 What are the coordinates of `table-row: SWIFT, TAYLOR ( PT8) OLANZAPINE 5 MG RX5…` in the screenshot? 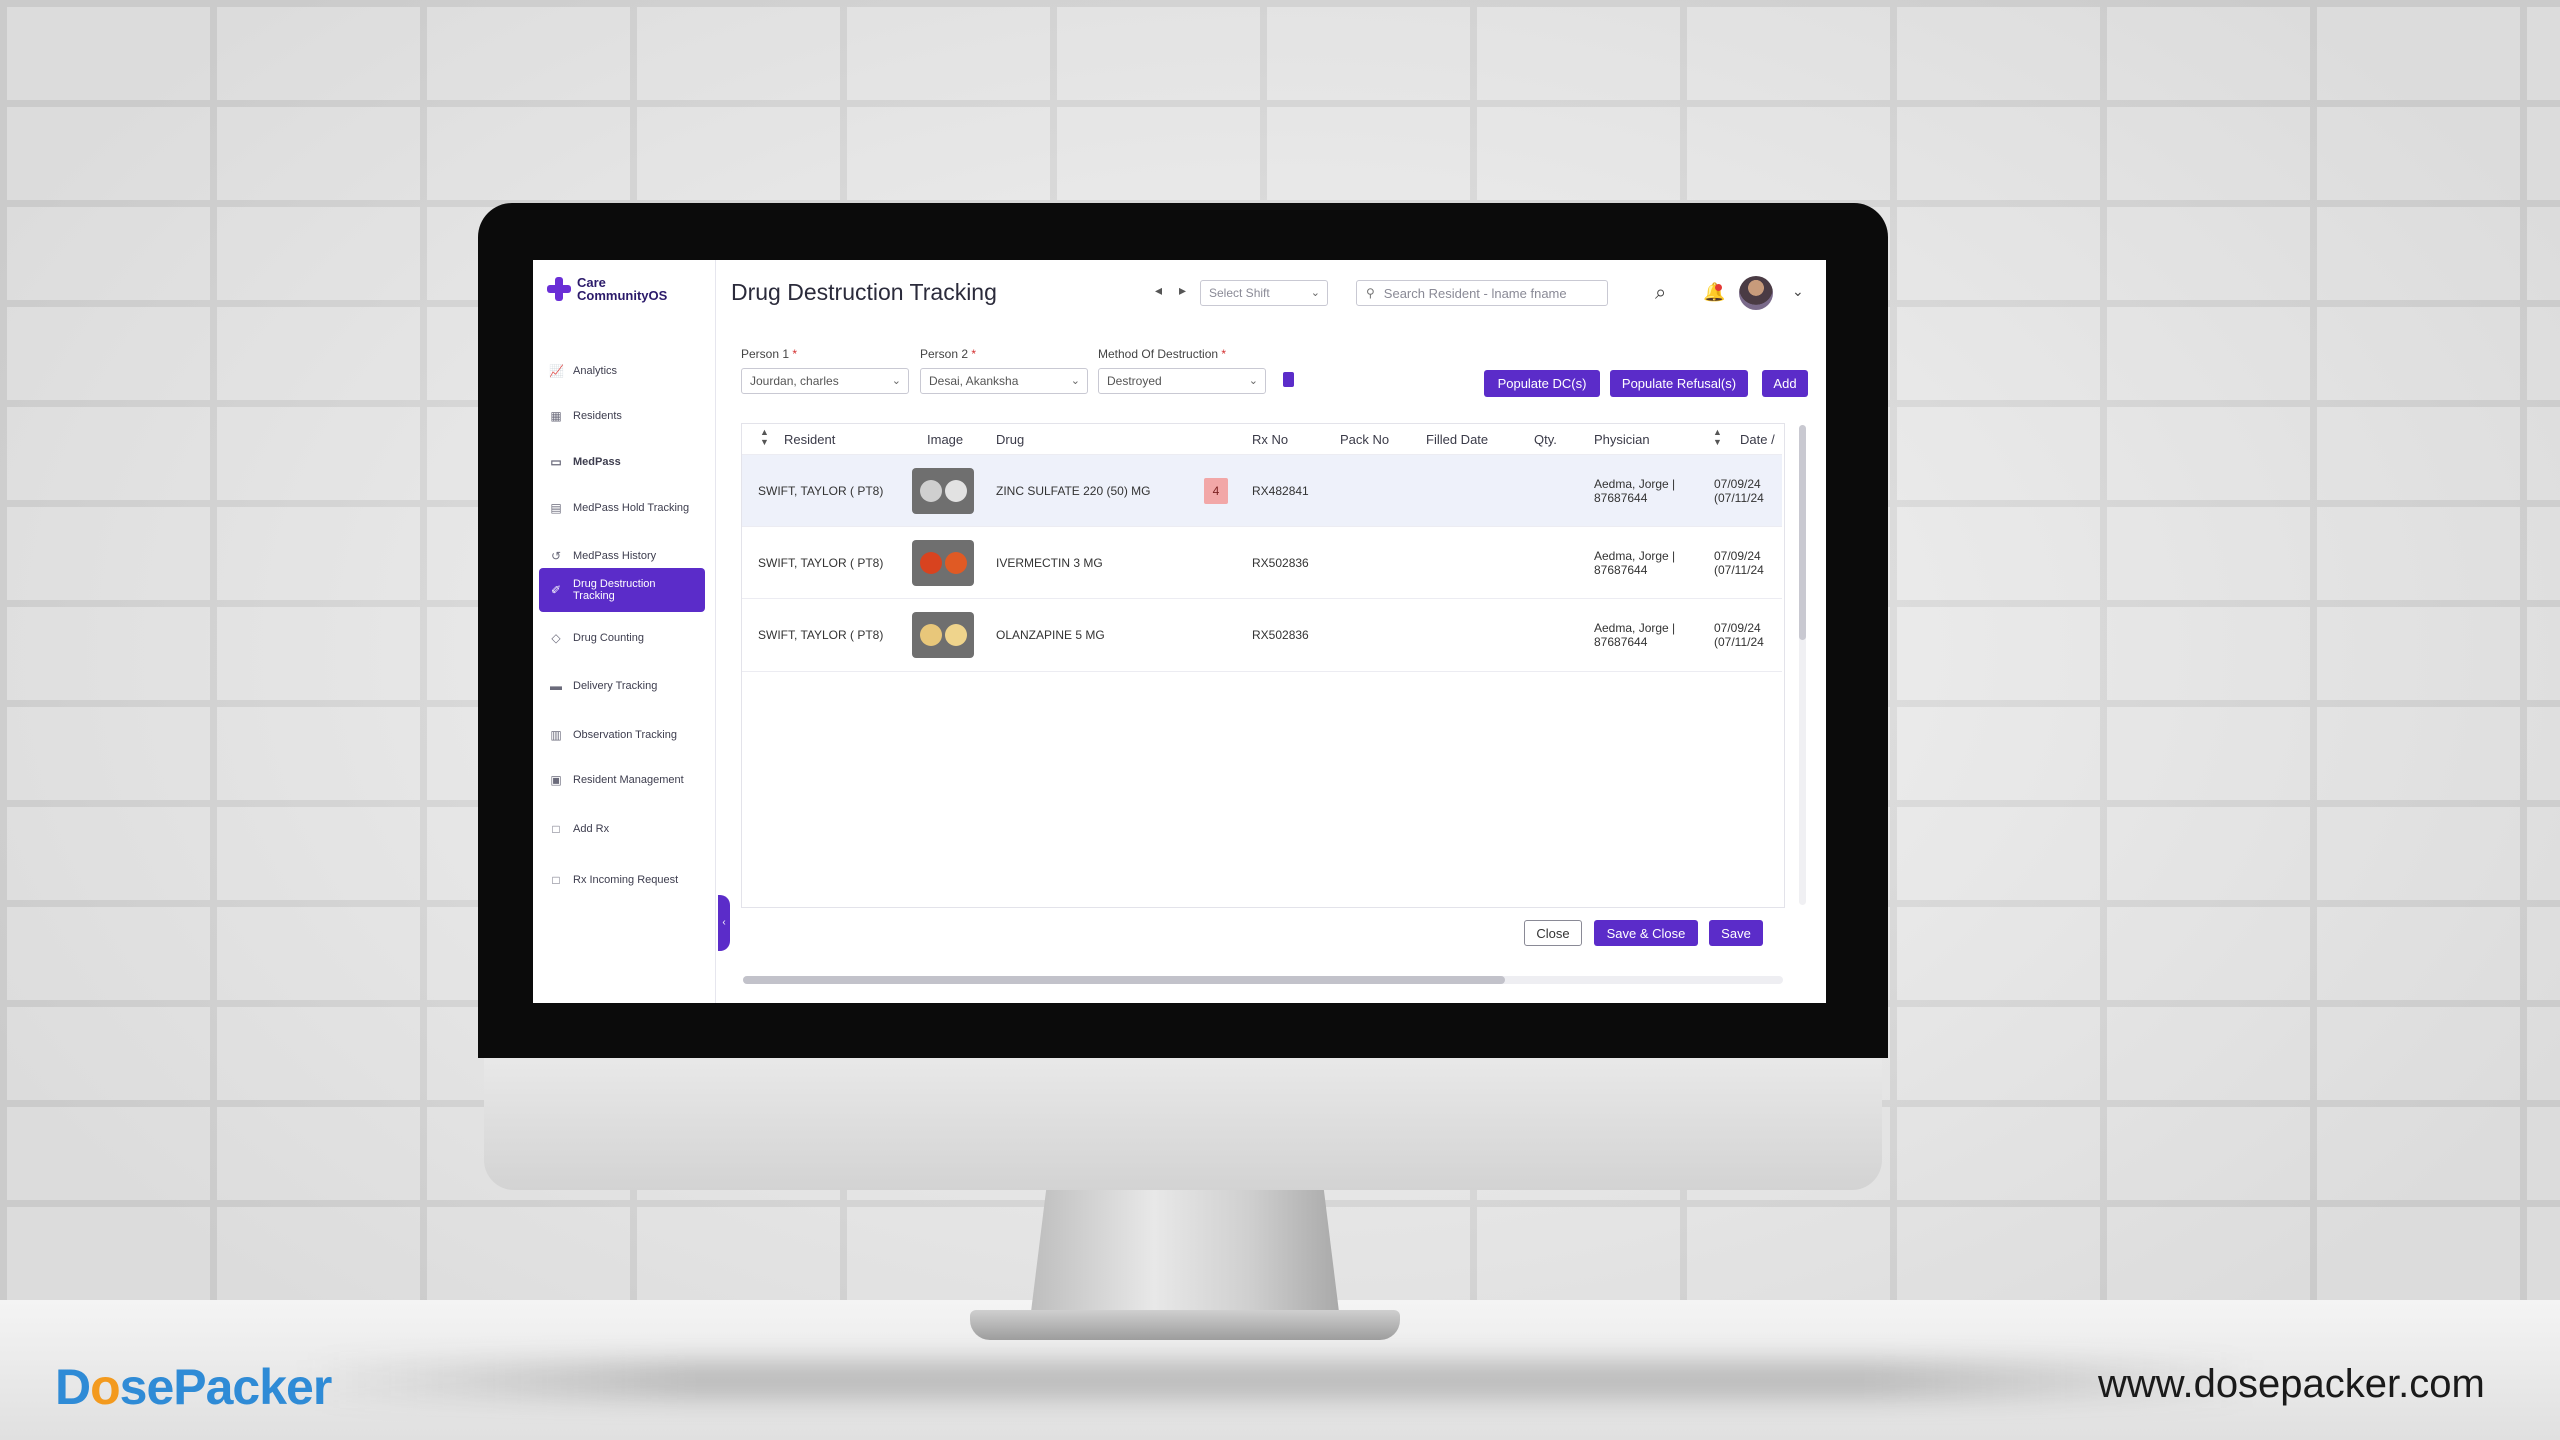 It's located at (1262, 635).